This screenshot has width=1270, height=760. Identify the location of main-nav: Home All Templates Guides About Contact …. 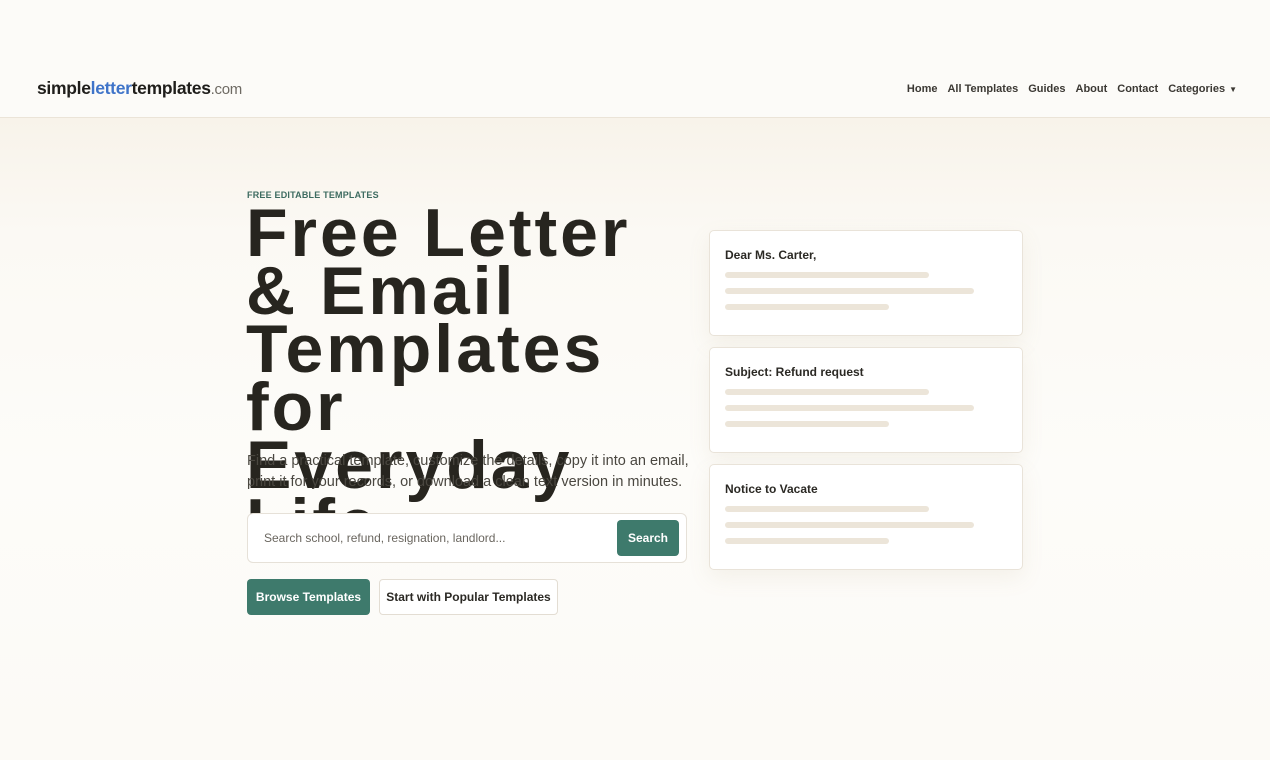
(1072, 89).